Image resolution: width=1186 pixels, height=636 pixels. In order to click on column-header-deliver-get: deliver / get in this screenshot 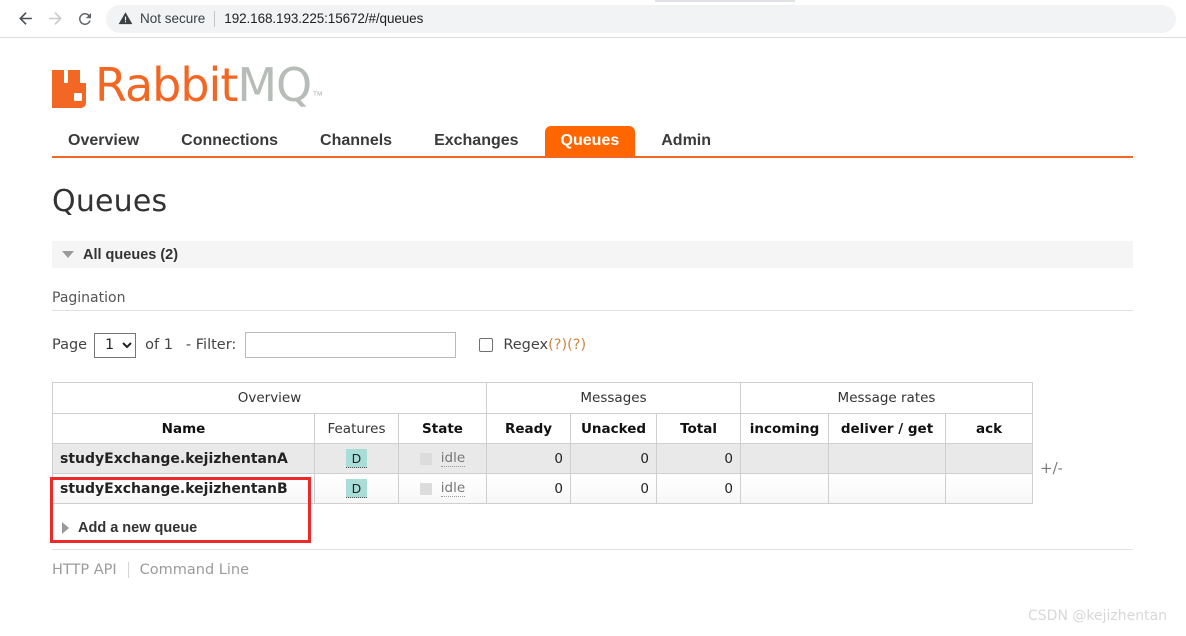, I will do `click(887, 428)`.